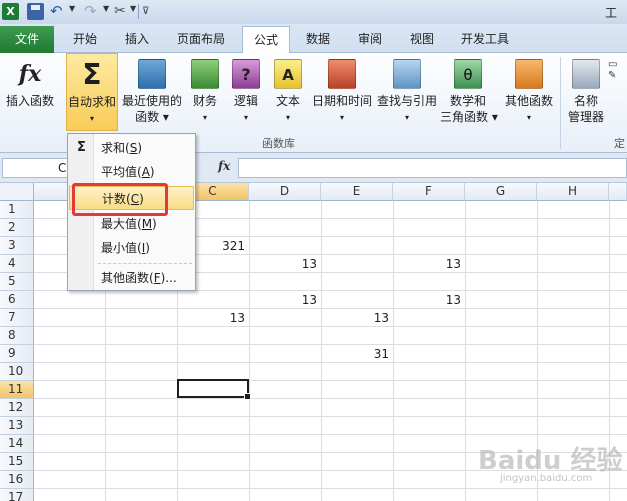 The width and height of the screenshot is (627, 501). What do you see at coordinates (429, 192) in the screenshot?
I see `column-header-f: F` at bounding box center [429, 192].